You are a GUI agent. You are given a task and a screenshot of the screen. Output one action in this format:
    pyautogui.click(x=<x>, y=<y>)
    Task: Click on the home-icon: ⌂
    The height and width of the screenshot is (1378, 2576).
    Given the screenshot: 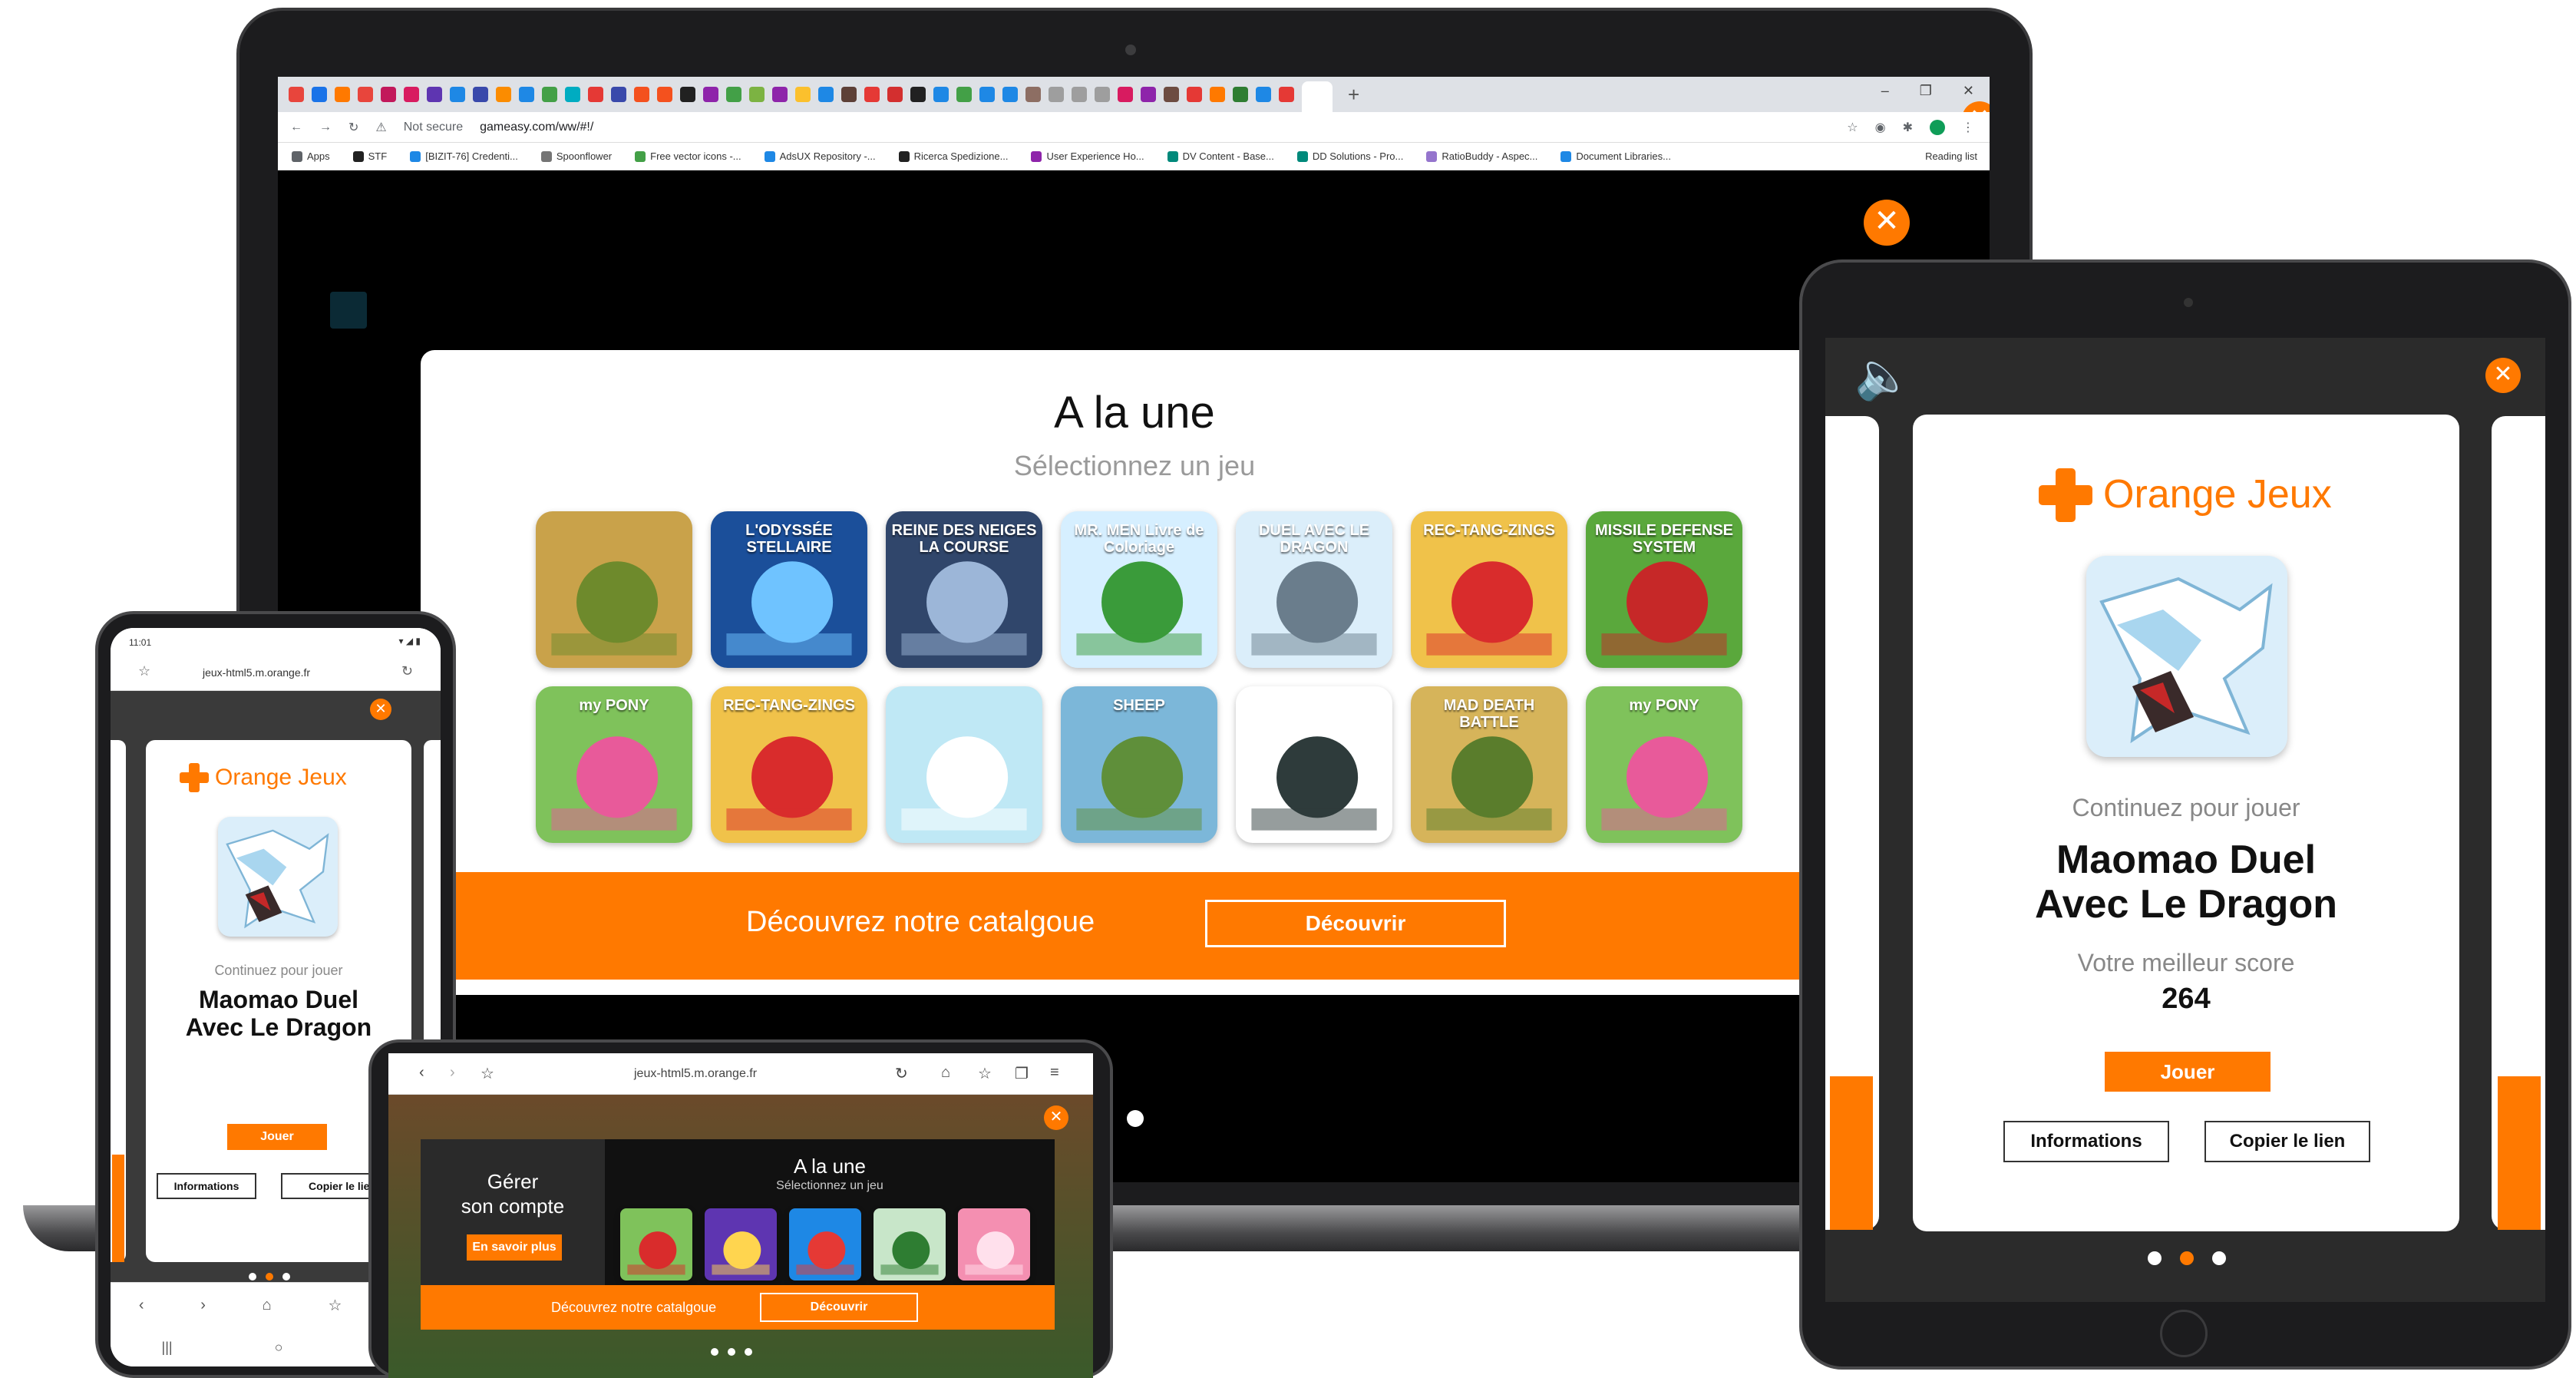 What is the action you would take?
    pyautogui.click(x=267, y=1305)
    